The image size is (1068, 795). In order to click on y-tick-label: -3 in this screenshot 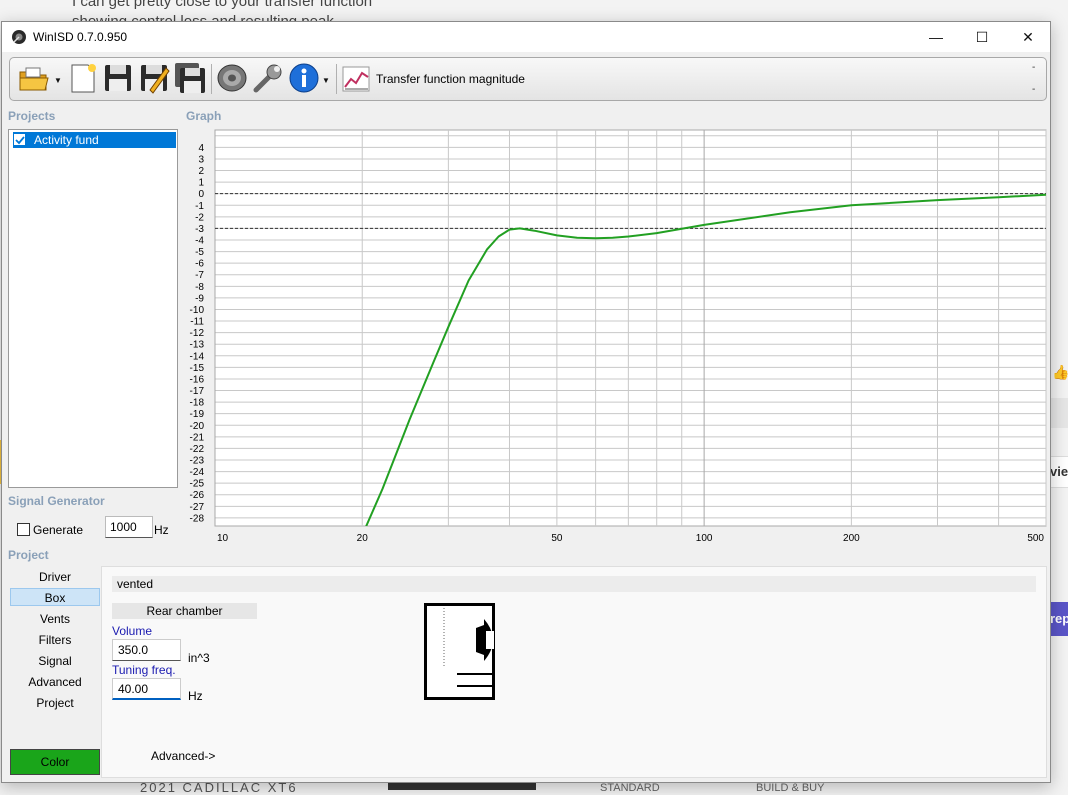, I will do `click(199, 229)`.